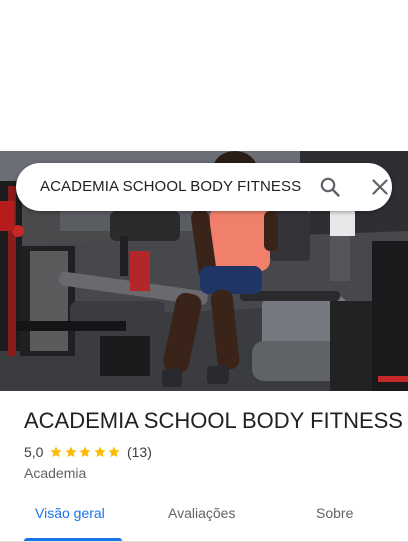  I want to click on place-title: ACADEMIA SCHOOL BODY FITNESS, so click(213, 420).